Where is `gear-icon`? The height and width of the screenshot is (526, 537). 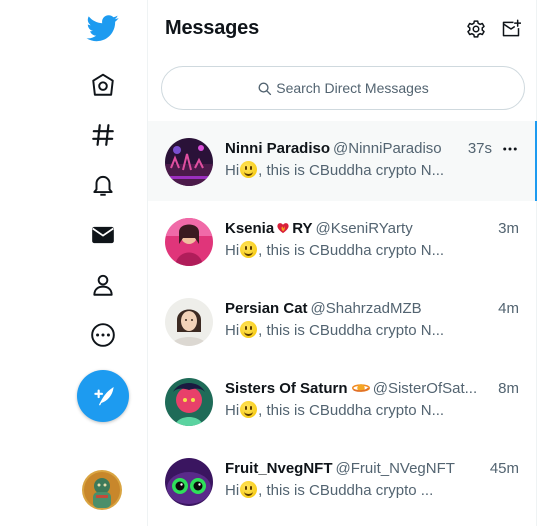 gear-icon is located at coordinates (476, 29).